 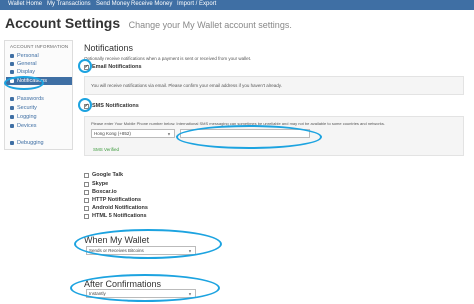 I want to click on sms-verified-status: SMS Verified, so click(x=106, y=149).